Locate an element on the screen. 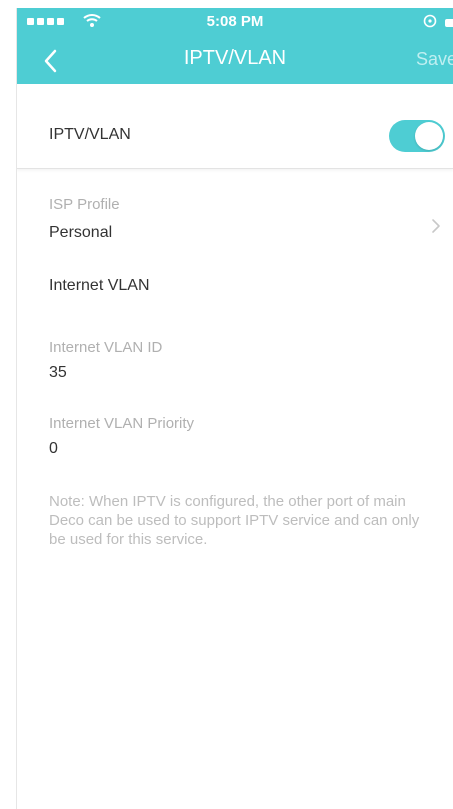 The image size is (453, 809). isp-profile-value: Personal is located at coordinates (81, 232).